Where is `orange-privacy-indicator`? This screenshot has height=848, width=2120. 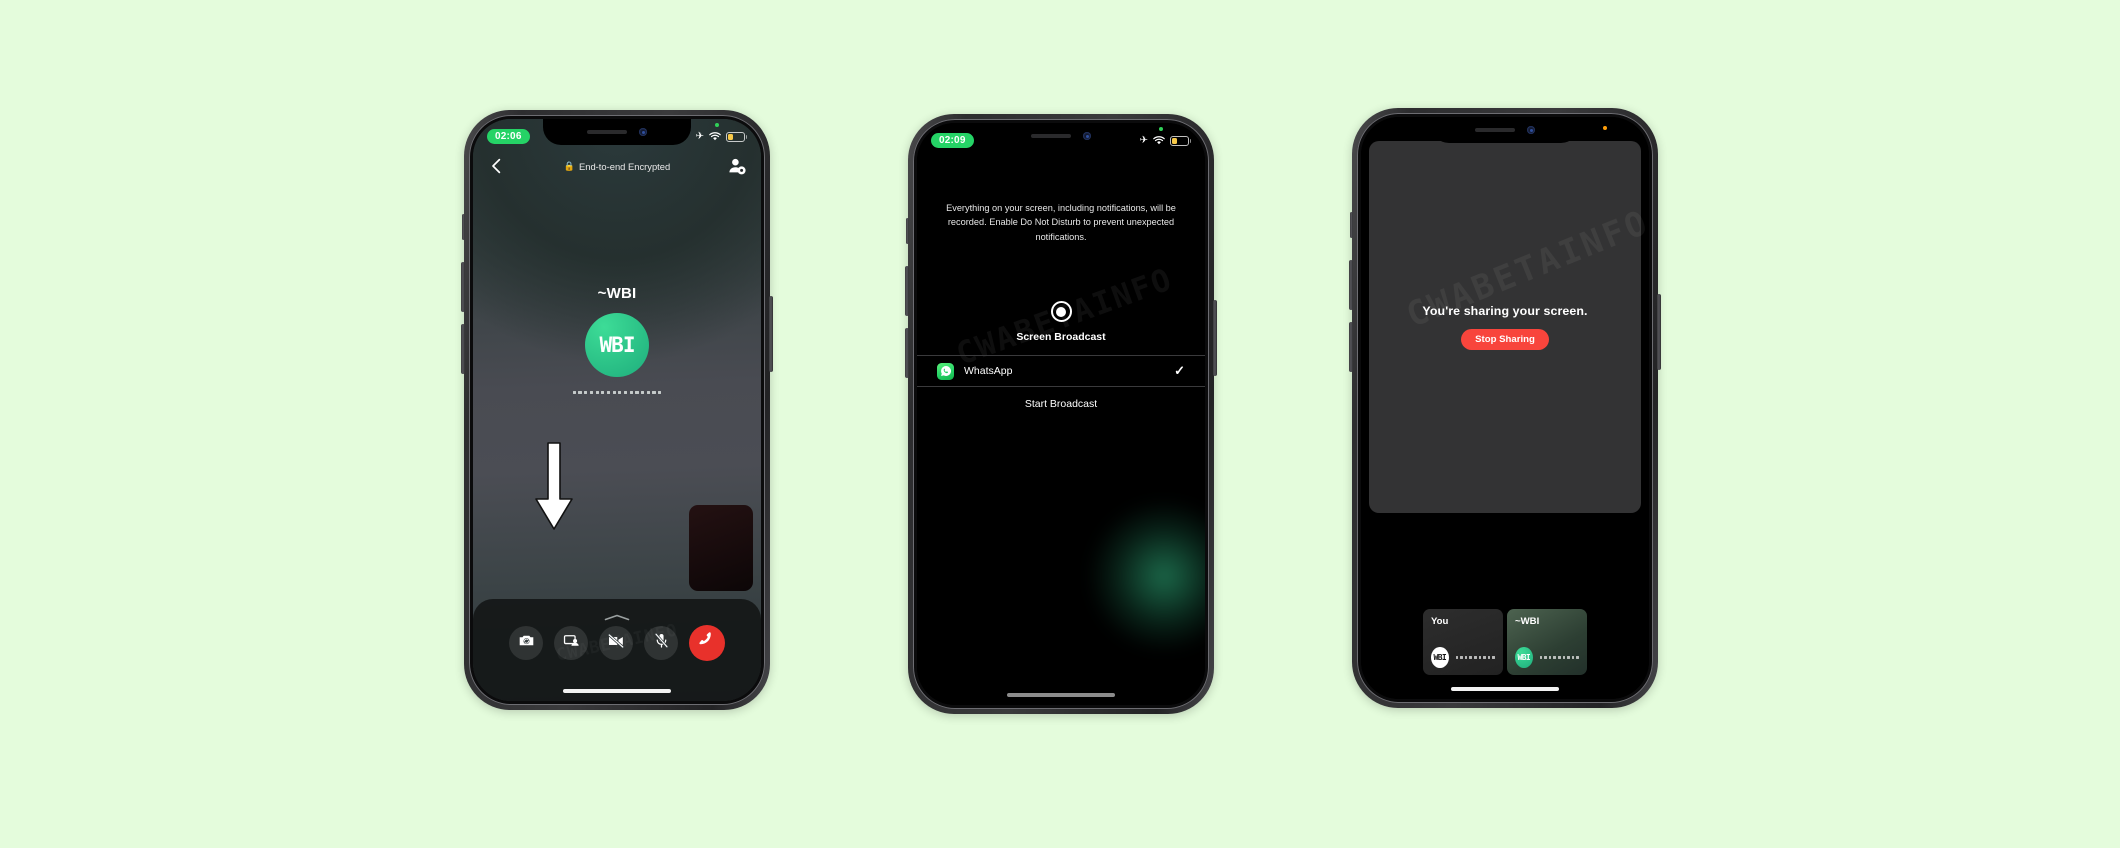 orange-privacy-indicator is located at coordinates (1605, 127).